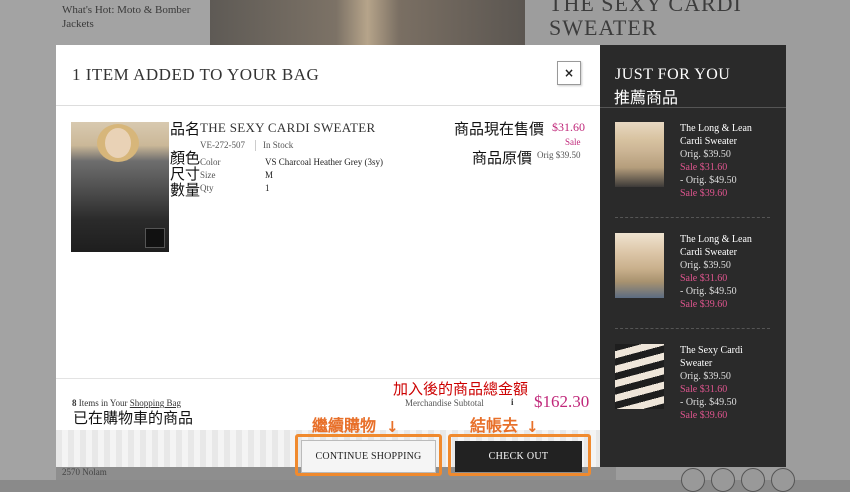 The image size is (850, 492). I want to click on background-heading: THE SEXY CARDI SWEATER, so click(645, 20).